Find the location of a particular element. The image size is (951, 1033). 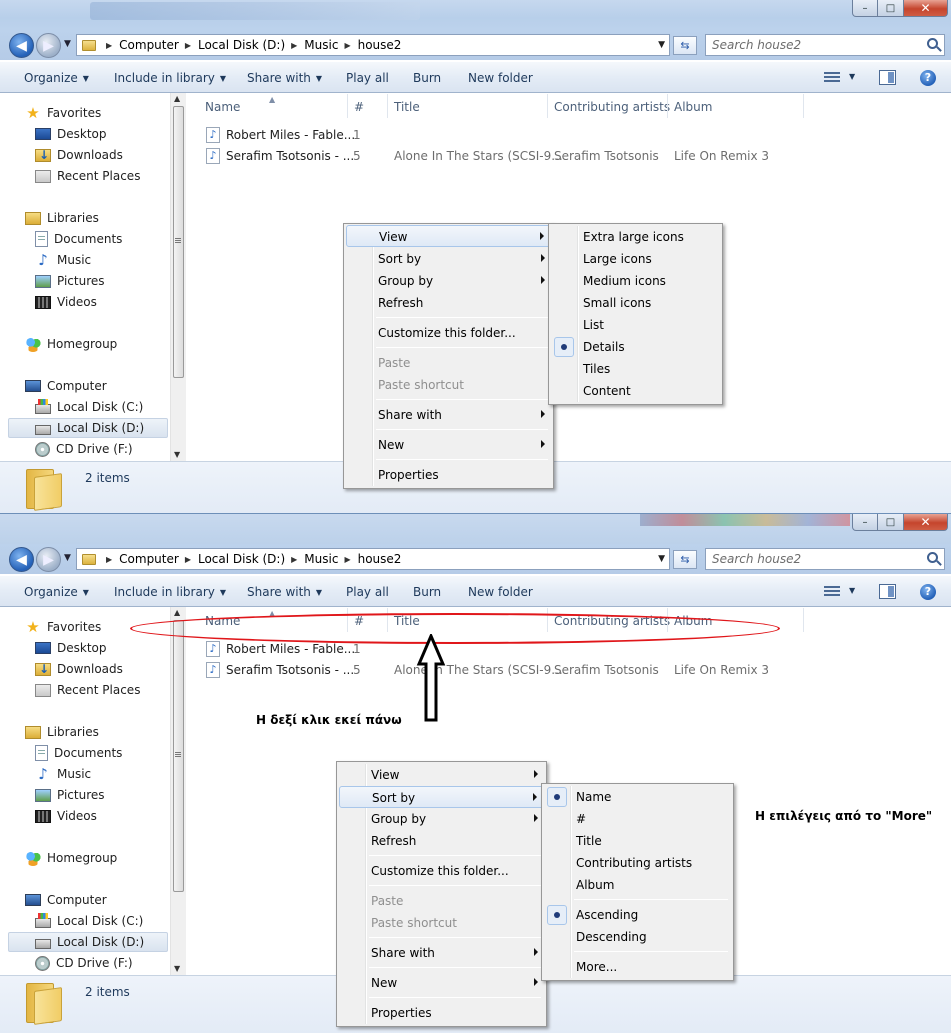

nav-pictures: Pictures is located at coordinates (70, 795).